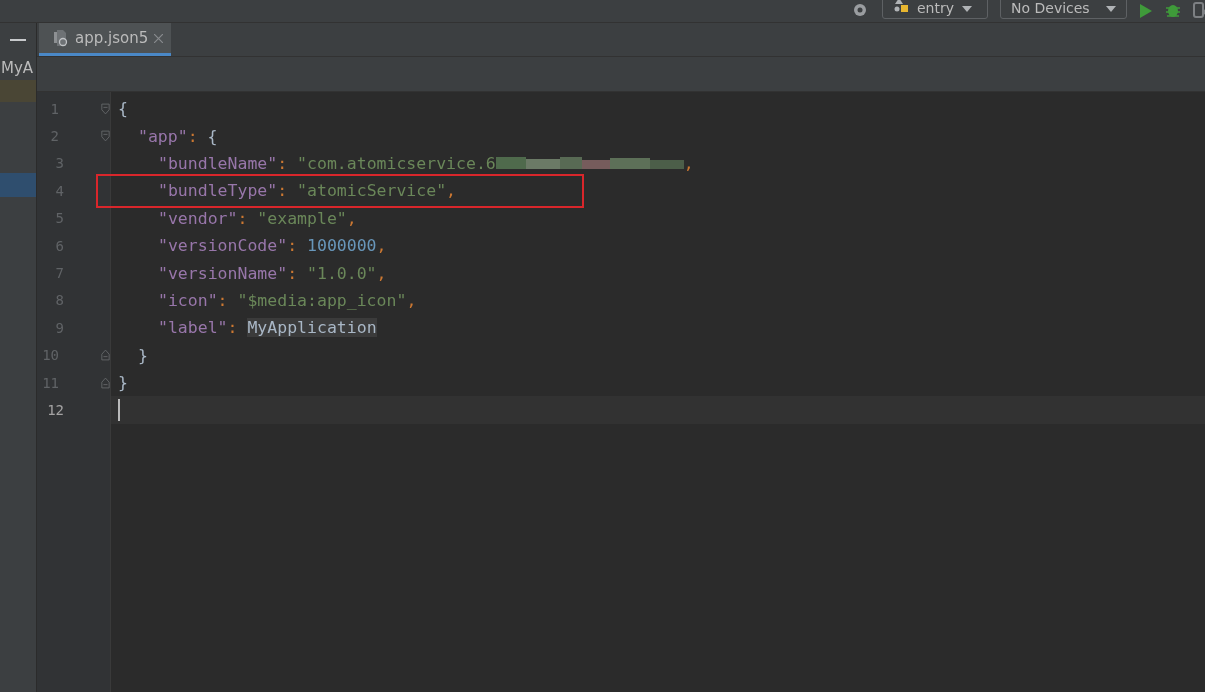  What do you see at coordinates (61, 38) in the screenshot?
I see `file-icon` at bounding box center [61, 38].